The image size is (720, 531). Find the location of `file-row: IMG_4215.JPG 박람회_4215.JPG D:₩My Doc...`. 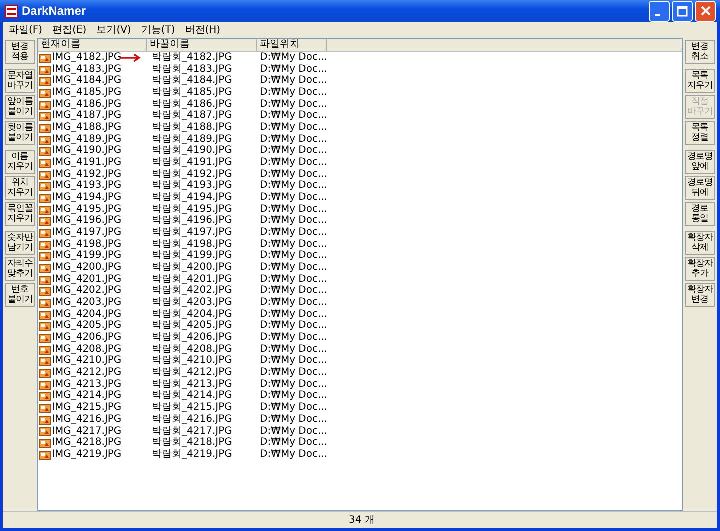

file-row: IMG_4215.JPG 박람회_4215.JPG D:₩My Doc... is located at coordinates (360, 408).